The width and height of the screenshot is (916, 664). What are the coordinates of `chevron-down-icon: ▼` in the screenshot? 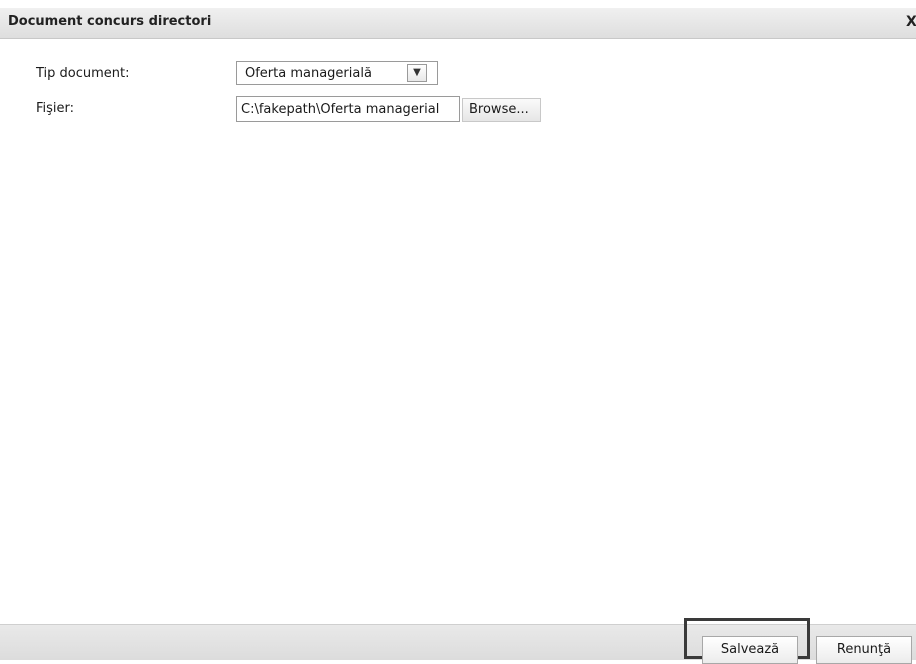 It's located at (417, 73).